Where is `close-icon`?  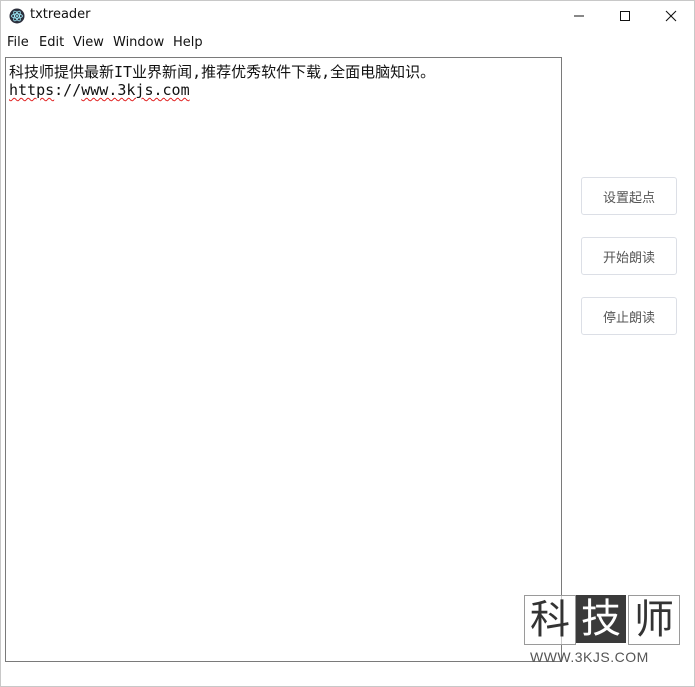
close-icon is located at coordinates (671, 16).